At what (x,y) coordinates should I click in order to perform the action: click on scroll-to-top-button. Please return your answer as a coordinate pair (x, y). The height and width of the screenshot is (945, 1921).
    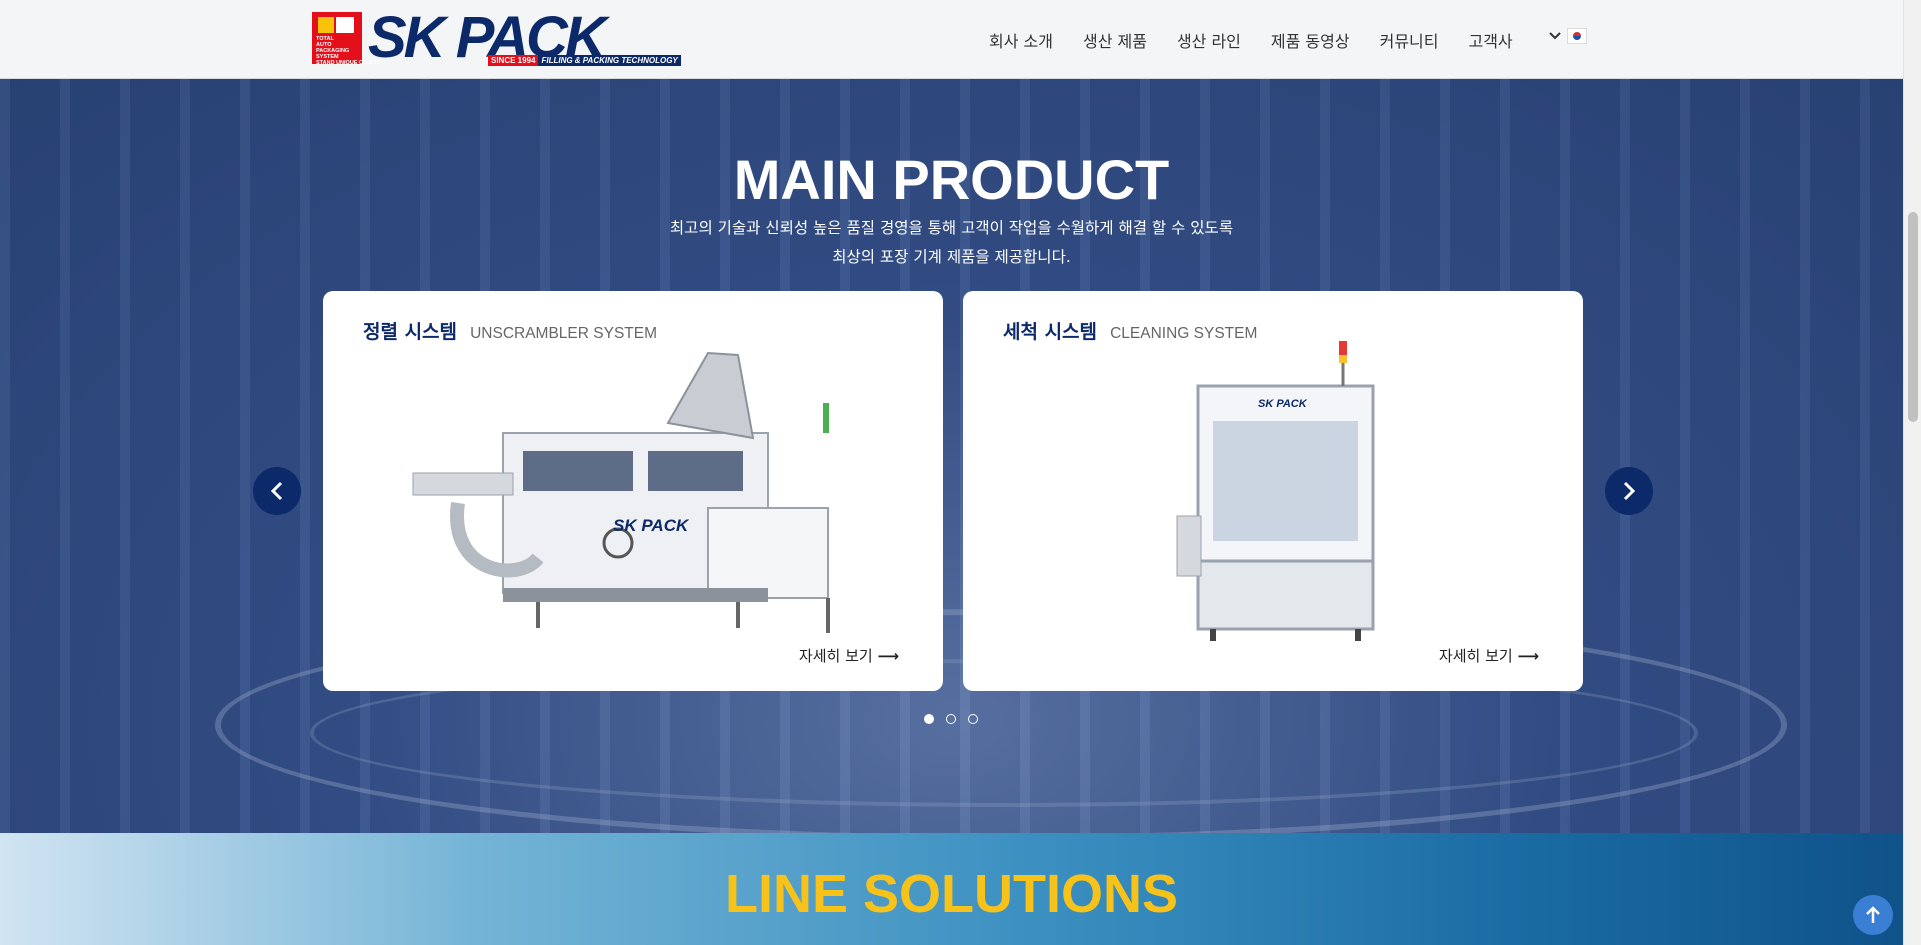
    Looking at the image, I should click on (1873, 915).